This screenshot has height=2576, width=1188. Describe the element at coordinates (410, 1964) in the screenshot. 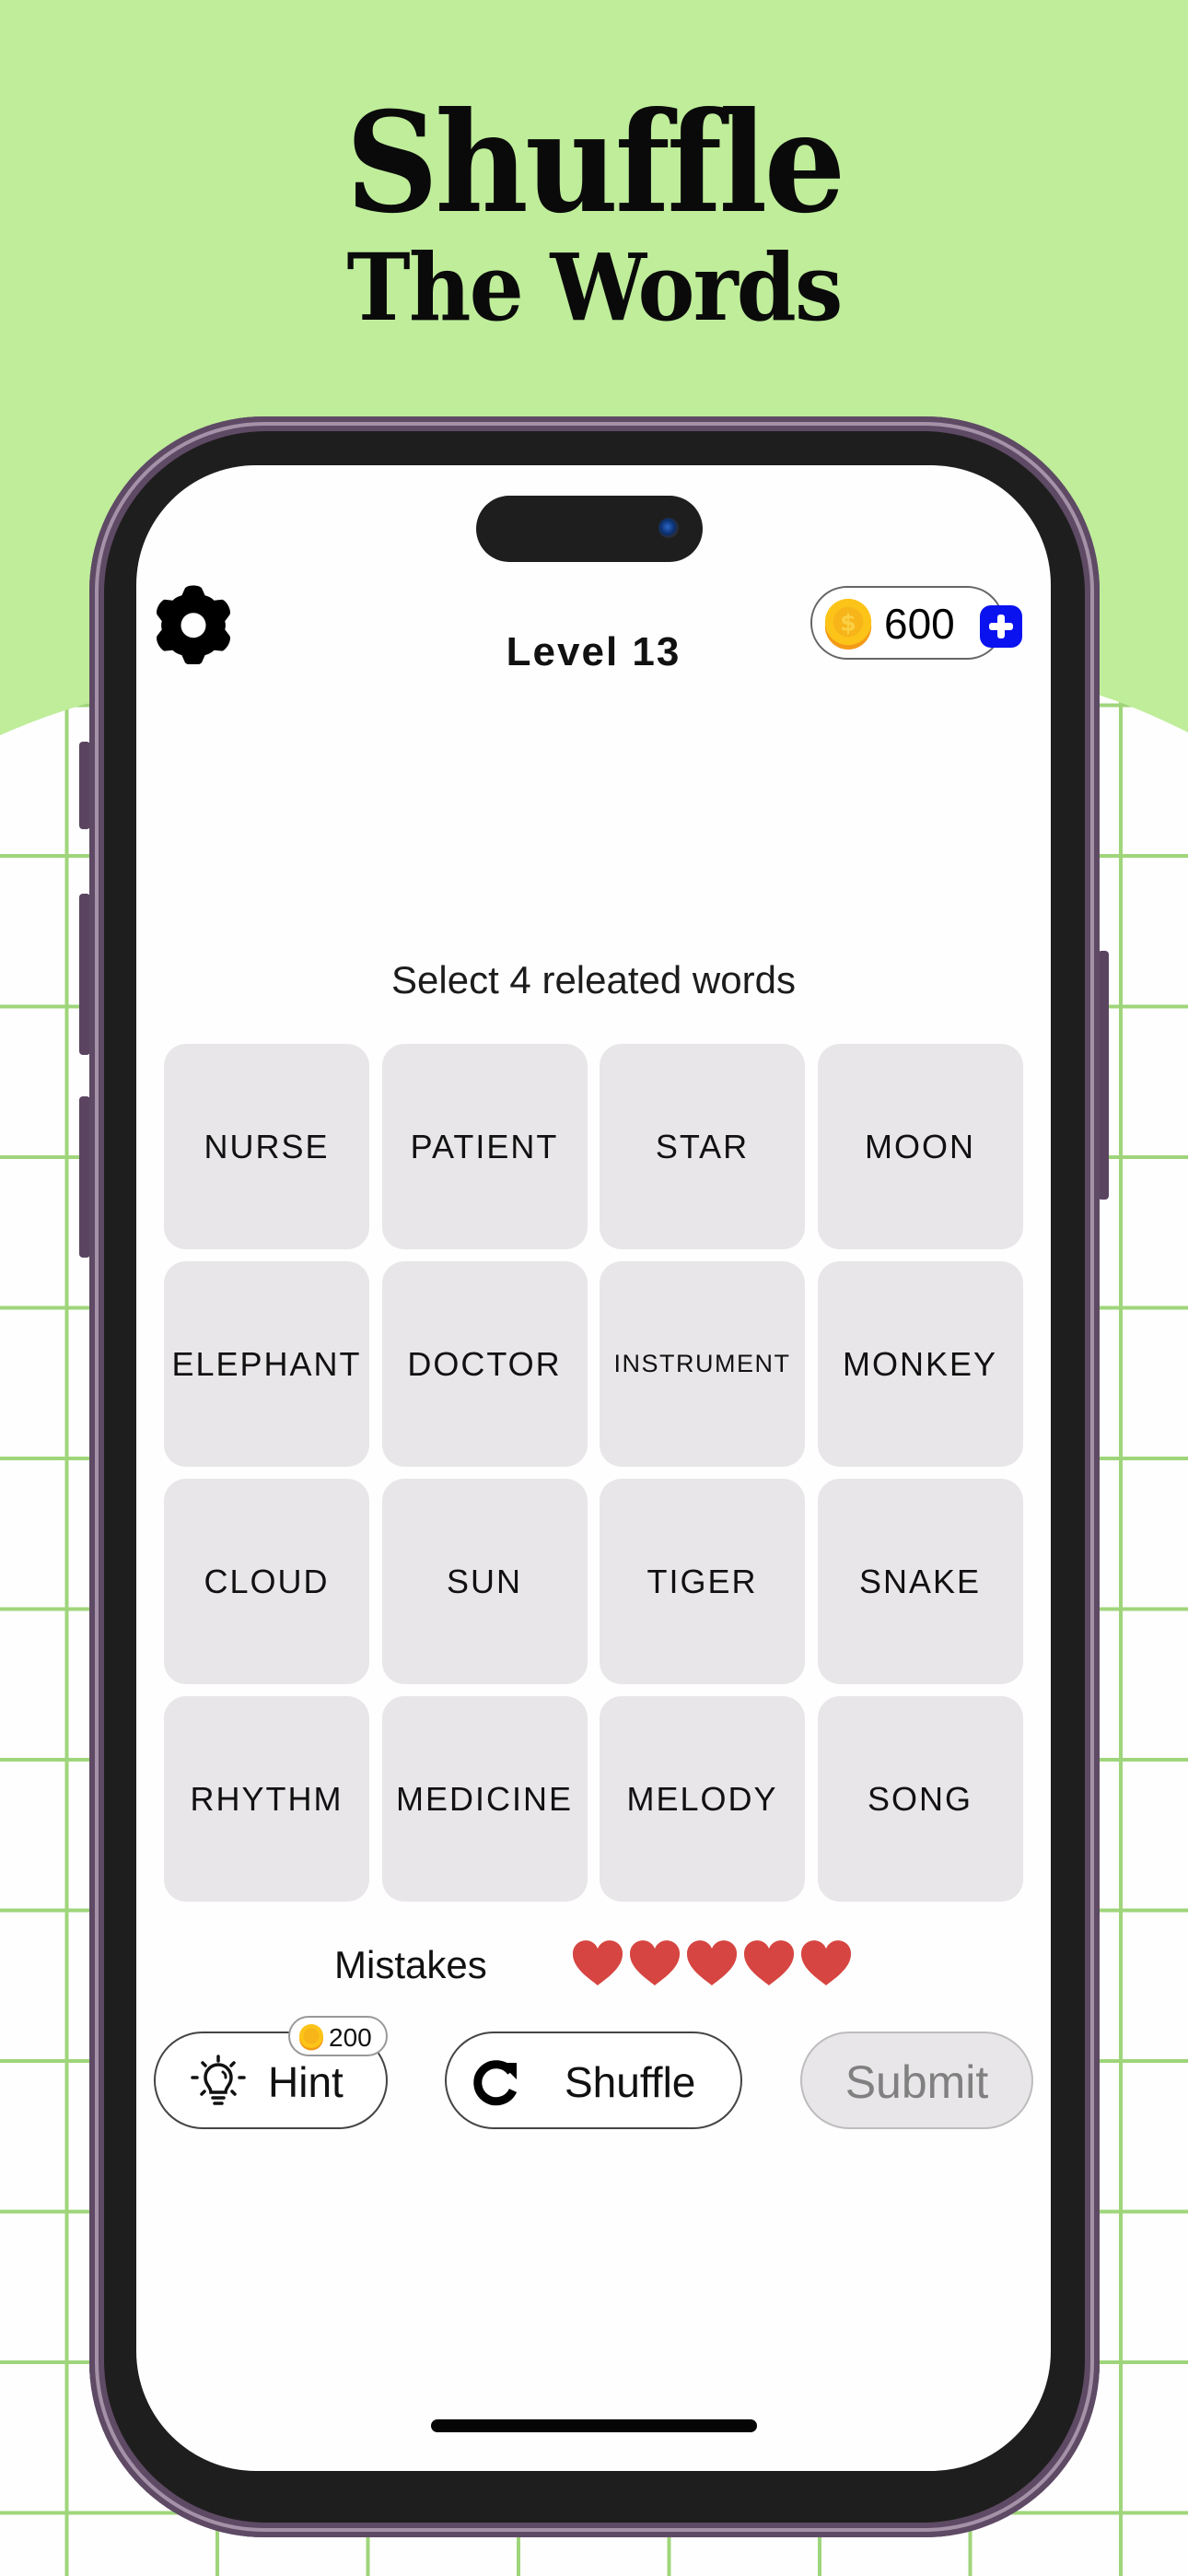

I see `mistakes-label: Mistakes` at that location.